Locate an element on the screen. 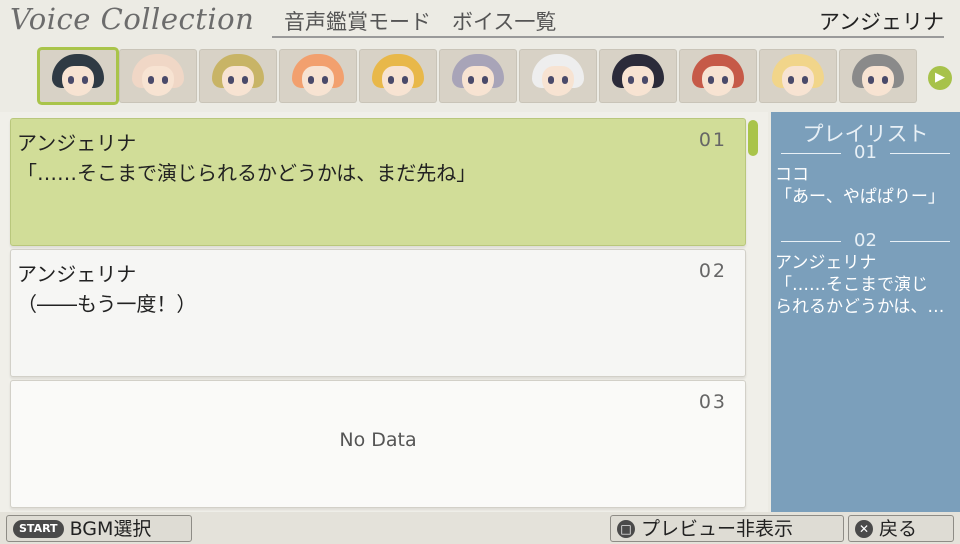 The image size is (960, 544). voice-number: 03 is located at coordinates (712, 402).